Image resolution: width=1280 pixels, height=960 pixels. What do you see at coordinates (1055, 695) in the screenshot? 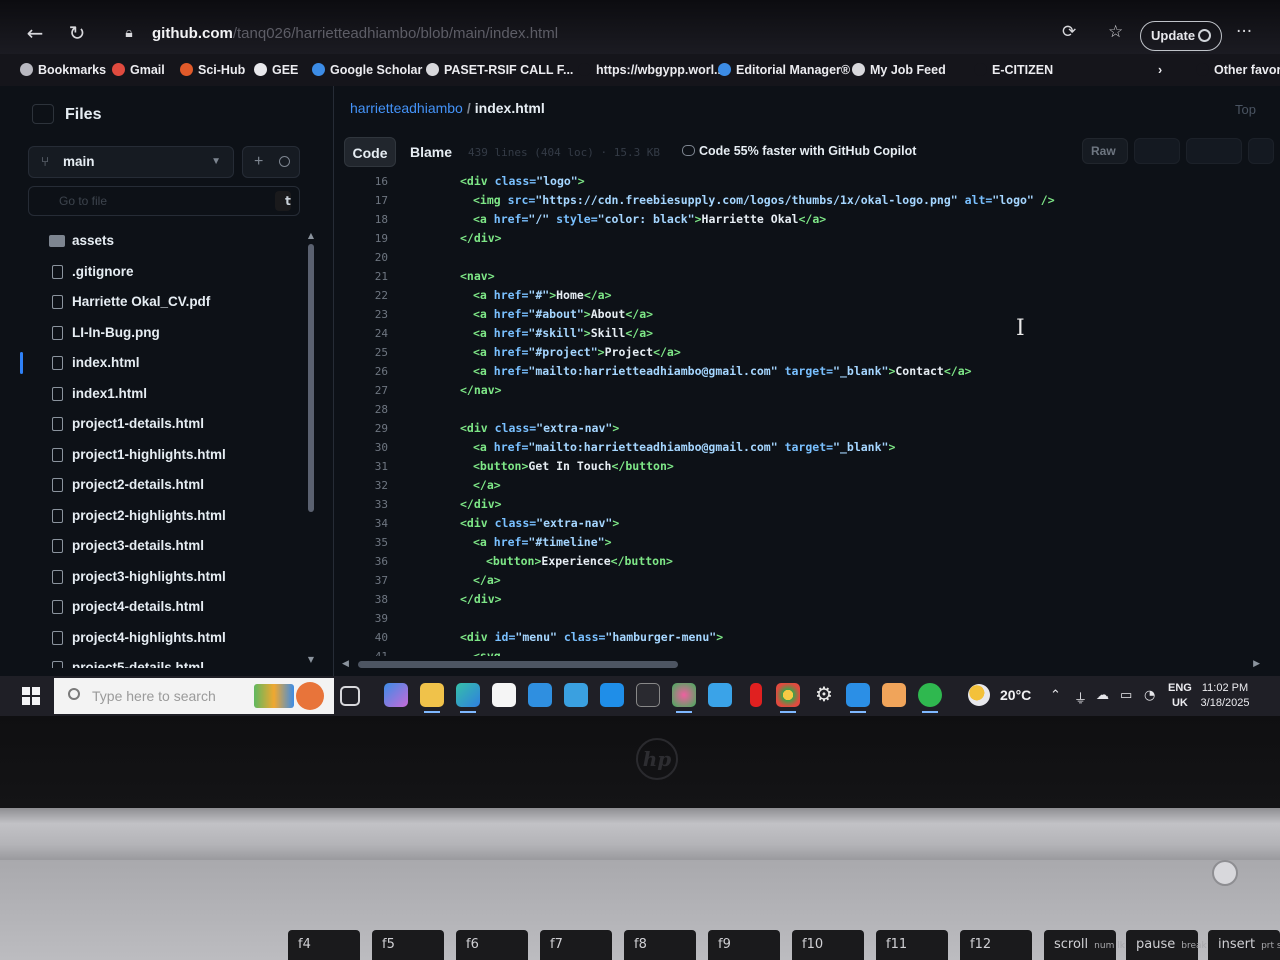
I see `chevron-up-icon: ⌃` at bounding box center [1055, 695].